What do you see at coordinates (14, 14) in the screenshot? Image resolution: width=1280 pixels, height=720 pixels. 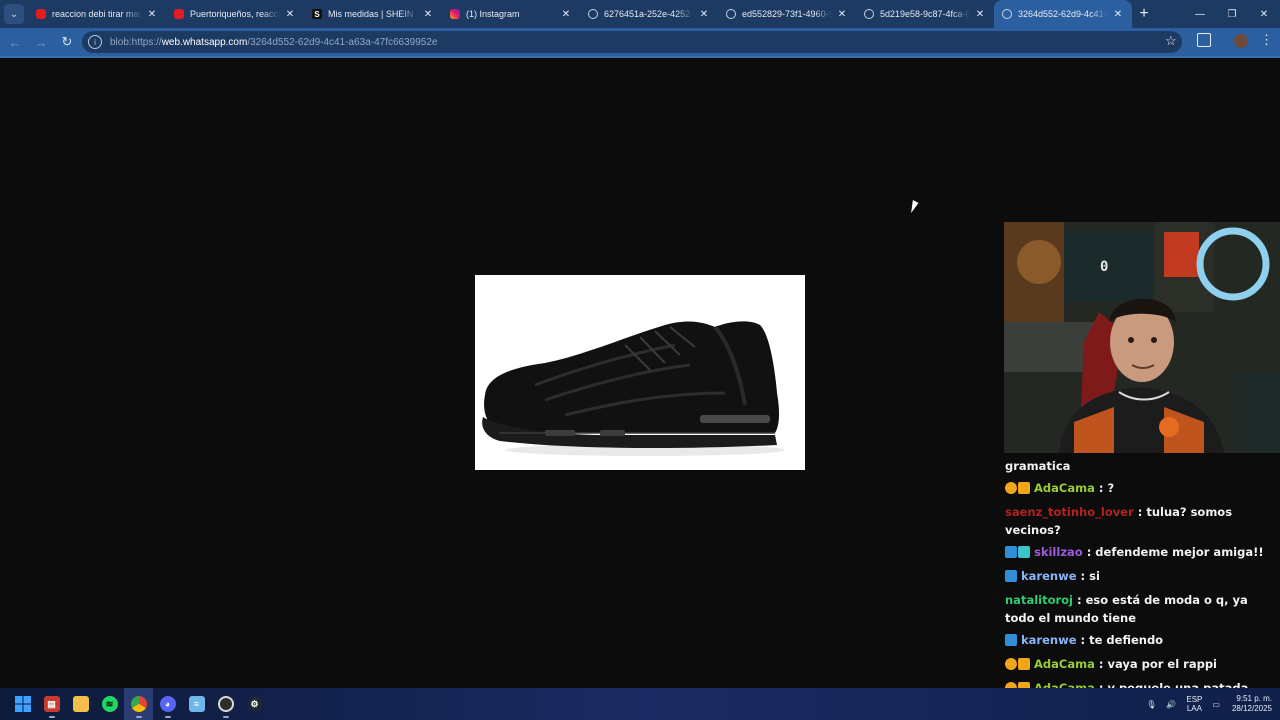 I see `tab-search-chevron-icon: ⌄` at bounding box center [14, 14].